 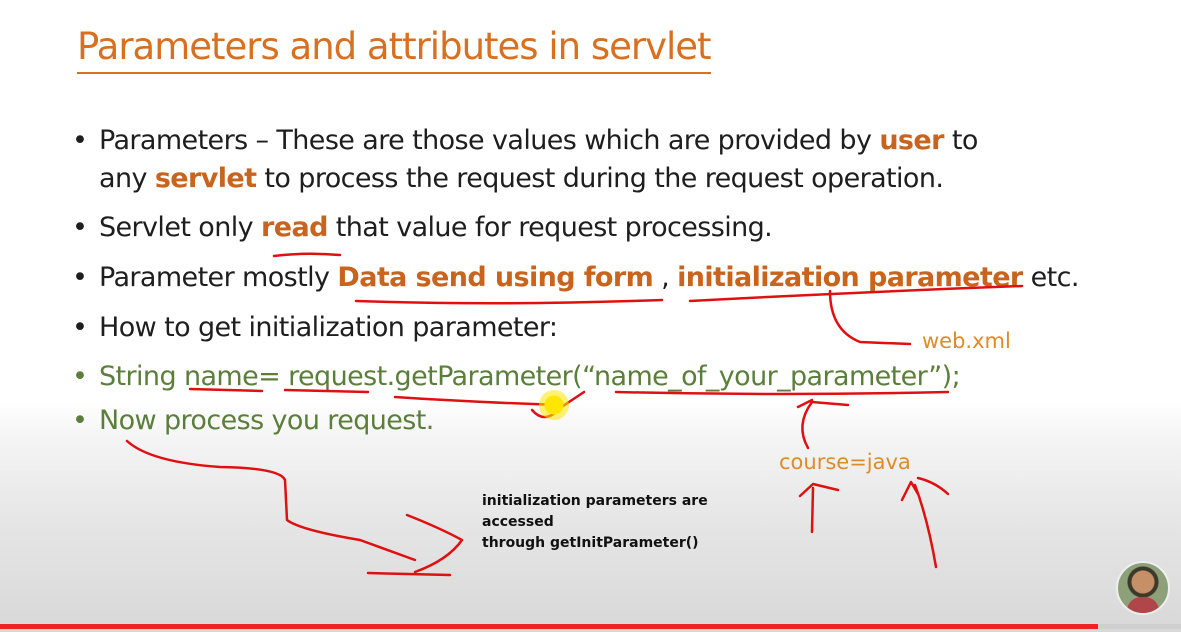 I want to click on ink-arrow-head-bottom, so click(x=415, y=545).